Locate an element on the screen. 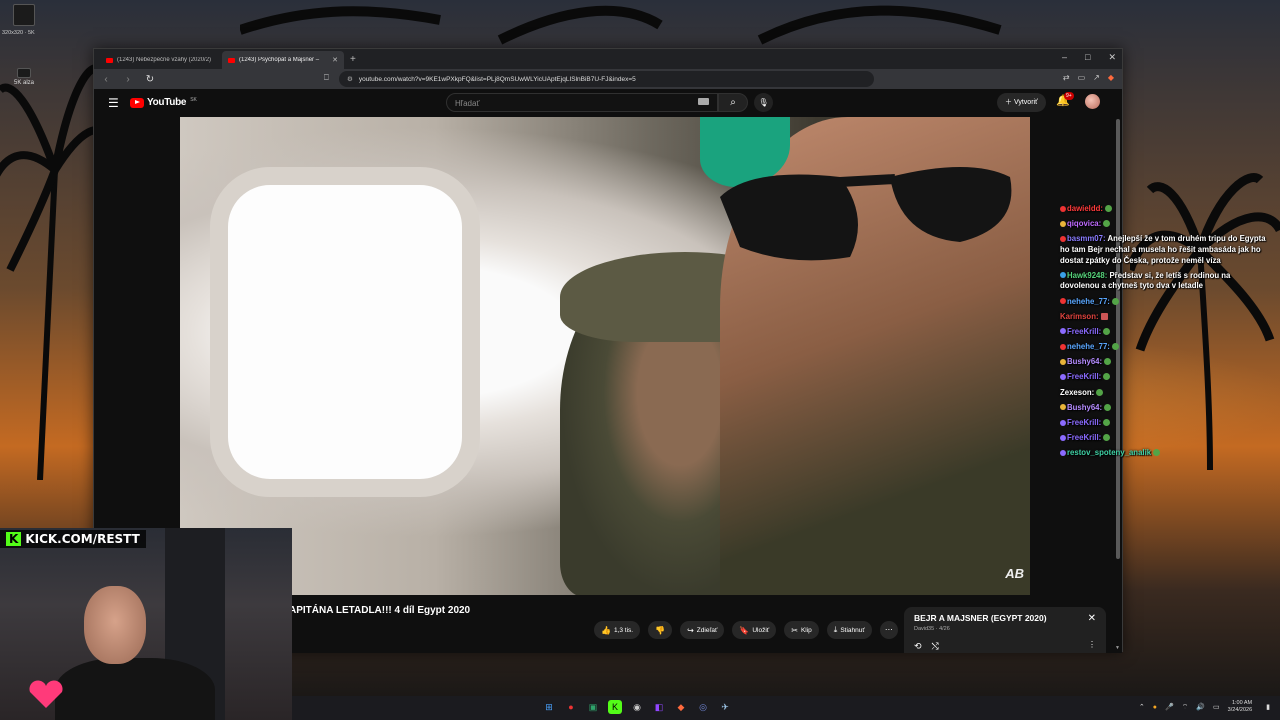 The image size is (1280, 720). window-controls: – □ ✕ is located at coordinates (1089, 57).